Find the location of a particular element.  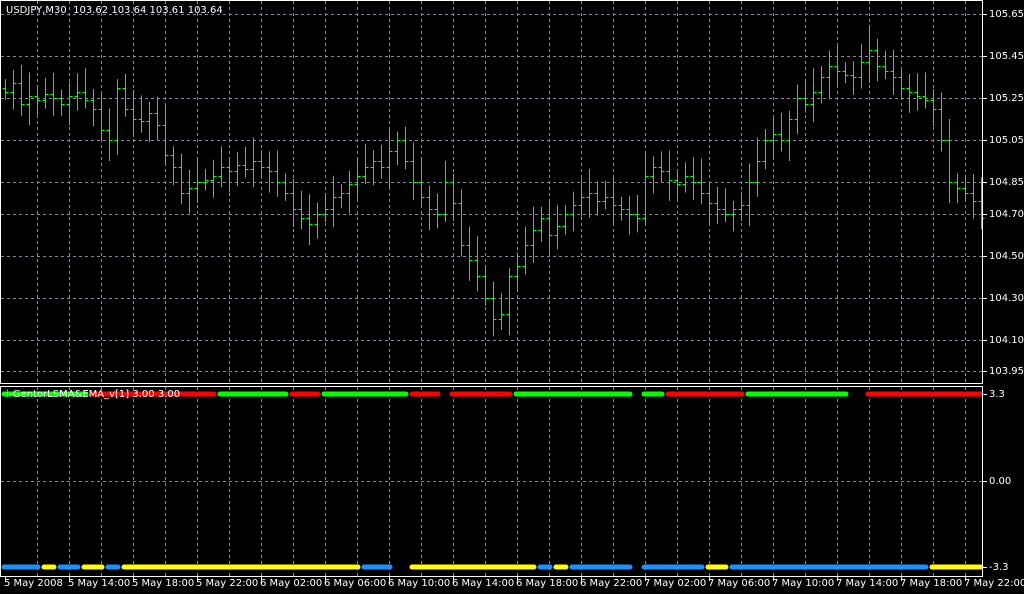

low-value: 103.61 is located at coordinates (167, 10).